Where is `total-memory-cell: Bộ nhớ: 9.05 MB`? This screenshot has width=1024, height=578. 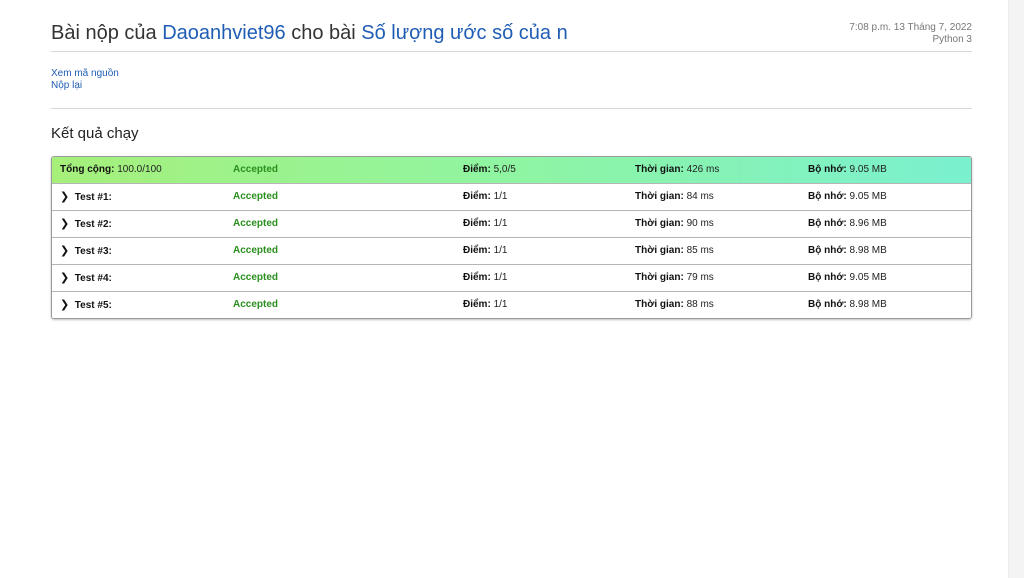
total-memory-cell: Bộ nhớ: 9.05 MB is located at coordinates (847, 170).